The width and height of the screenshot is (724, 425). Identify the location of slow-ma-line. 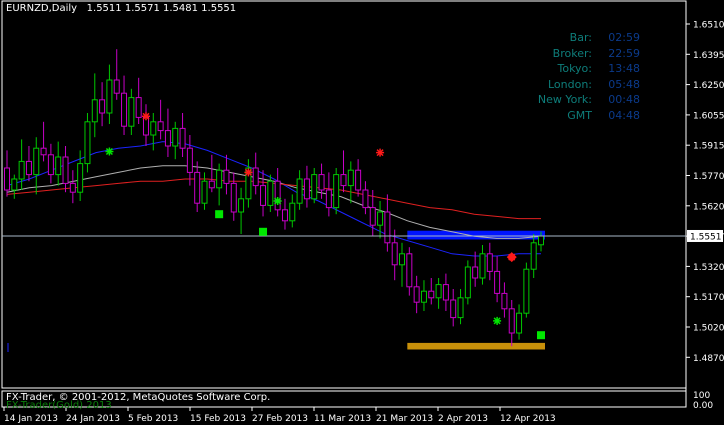
(273, 199).